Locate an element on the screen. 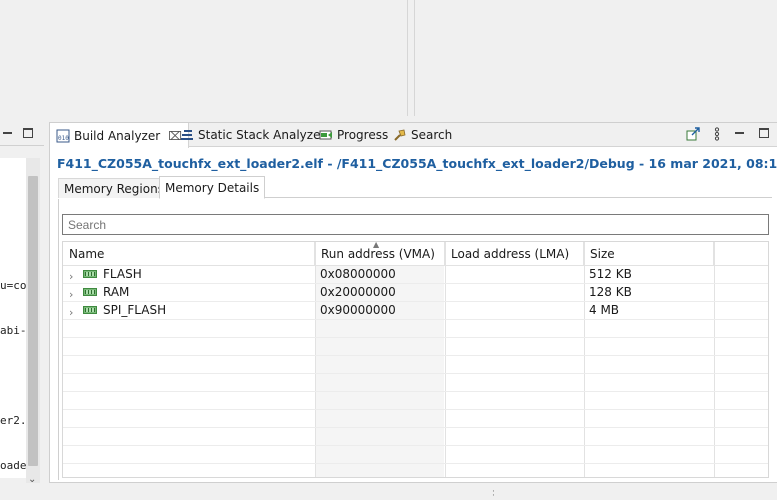 The image size is (777, 500). column-header-vma: ▲ Run address (VMA) is located at coordinates (380, 254).